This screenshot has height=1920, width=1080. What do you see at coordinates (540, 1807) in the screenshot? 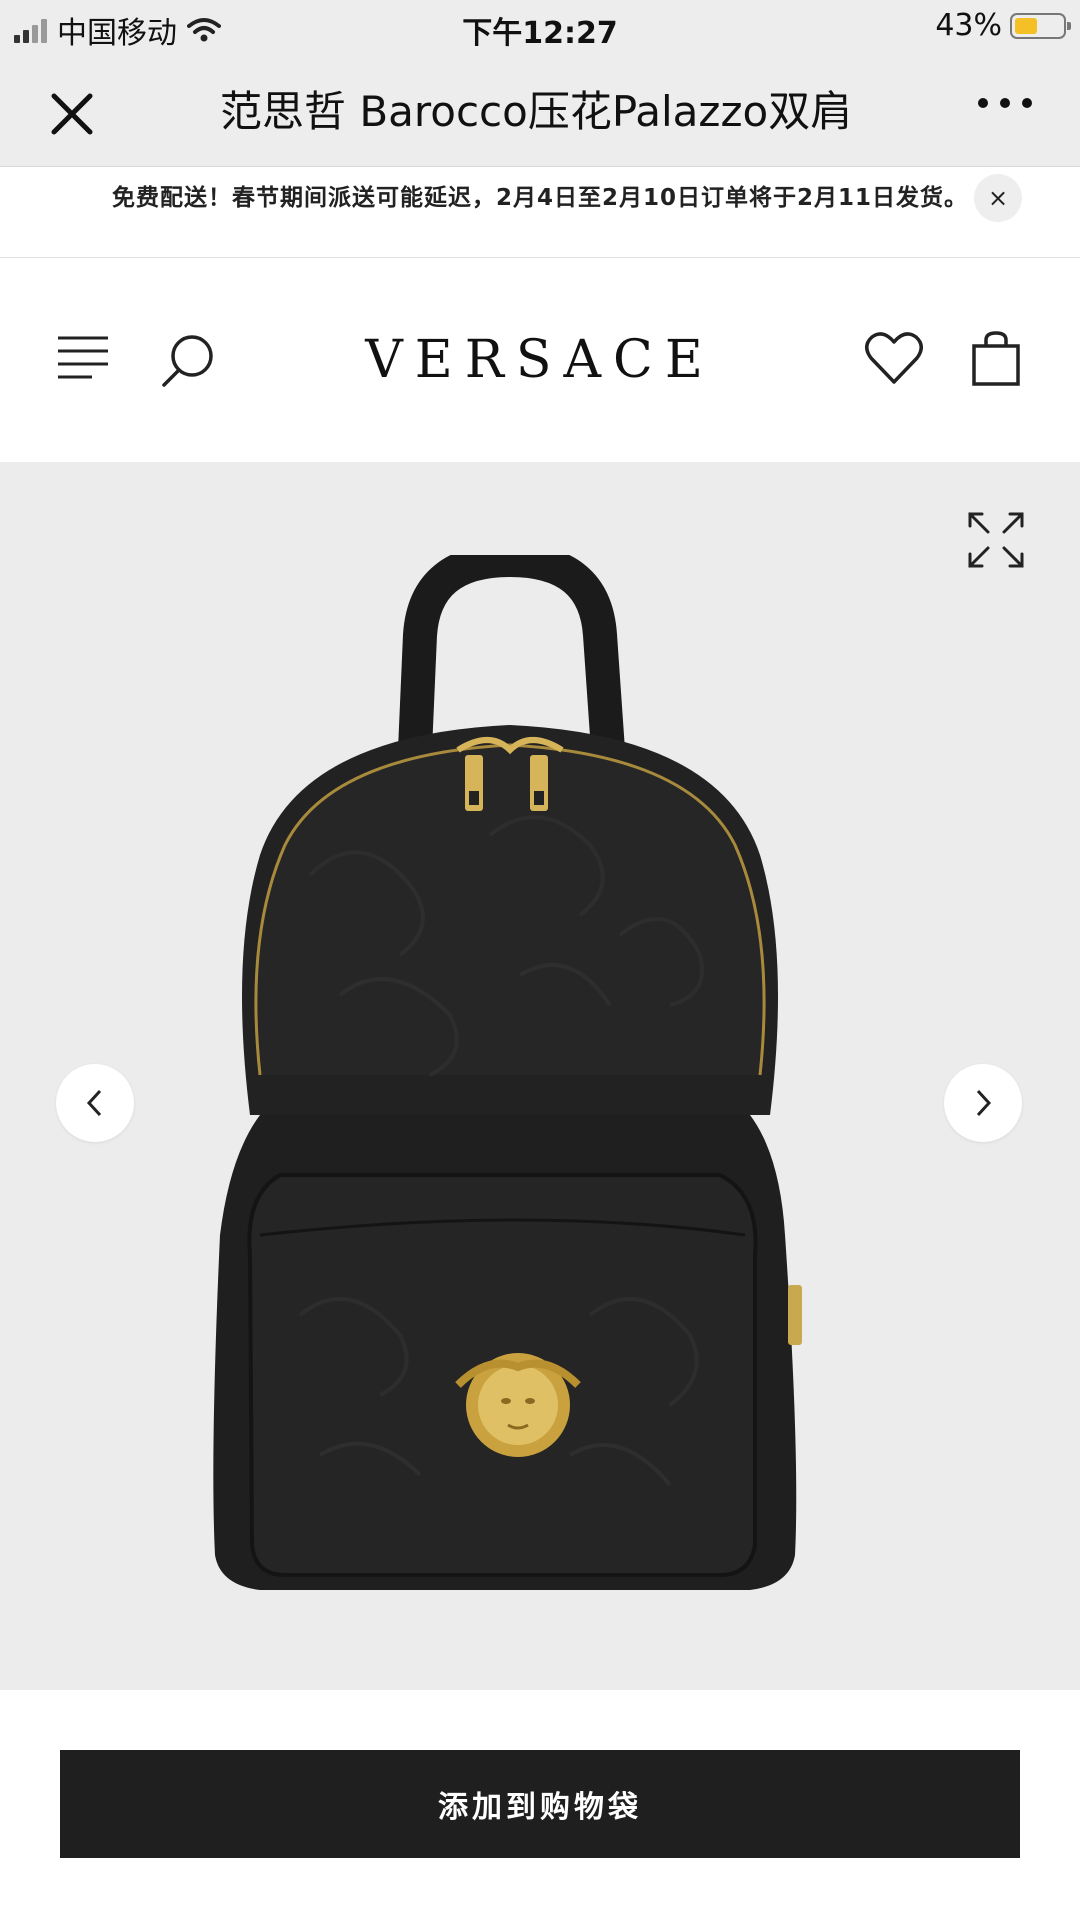
I see `add-to-bag-label: 添加到购物袋` at bounding box center [540, 1807].